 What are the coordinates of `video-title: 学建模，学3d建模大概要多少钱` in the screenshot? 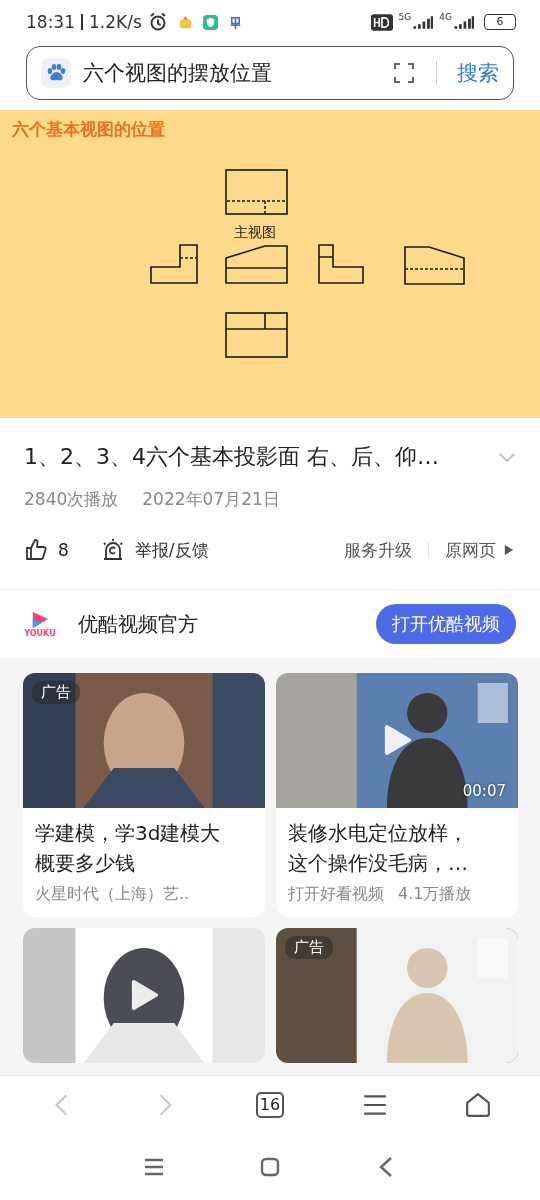 It's located at (128, 848).